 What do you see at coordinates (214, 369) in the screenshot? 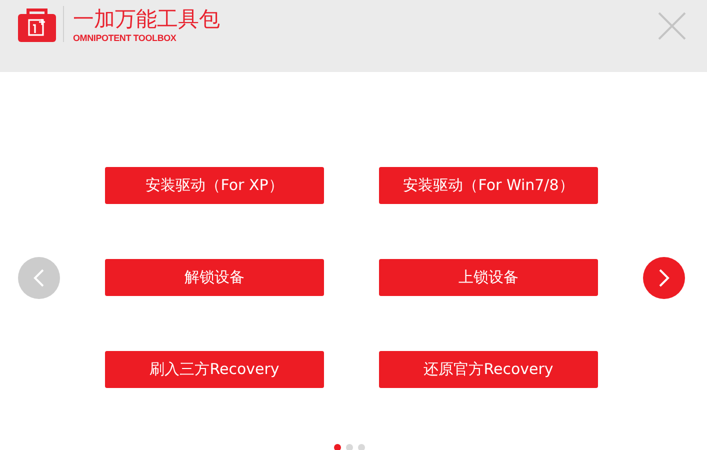
I see `action-button: 刷入三方Recovery` at bounding box center [214, 369].